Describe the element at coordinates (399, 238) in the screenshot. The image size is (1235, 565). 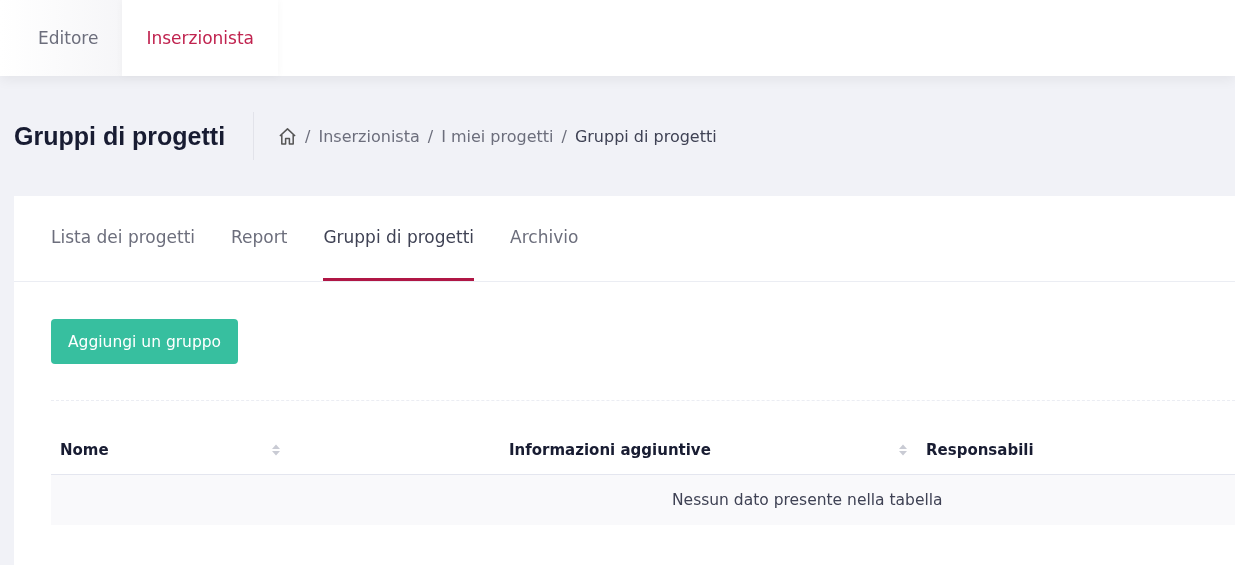
I see `tab: Gruppi di progetti` at that location.